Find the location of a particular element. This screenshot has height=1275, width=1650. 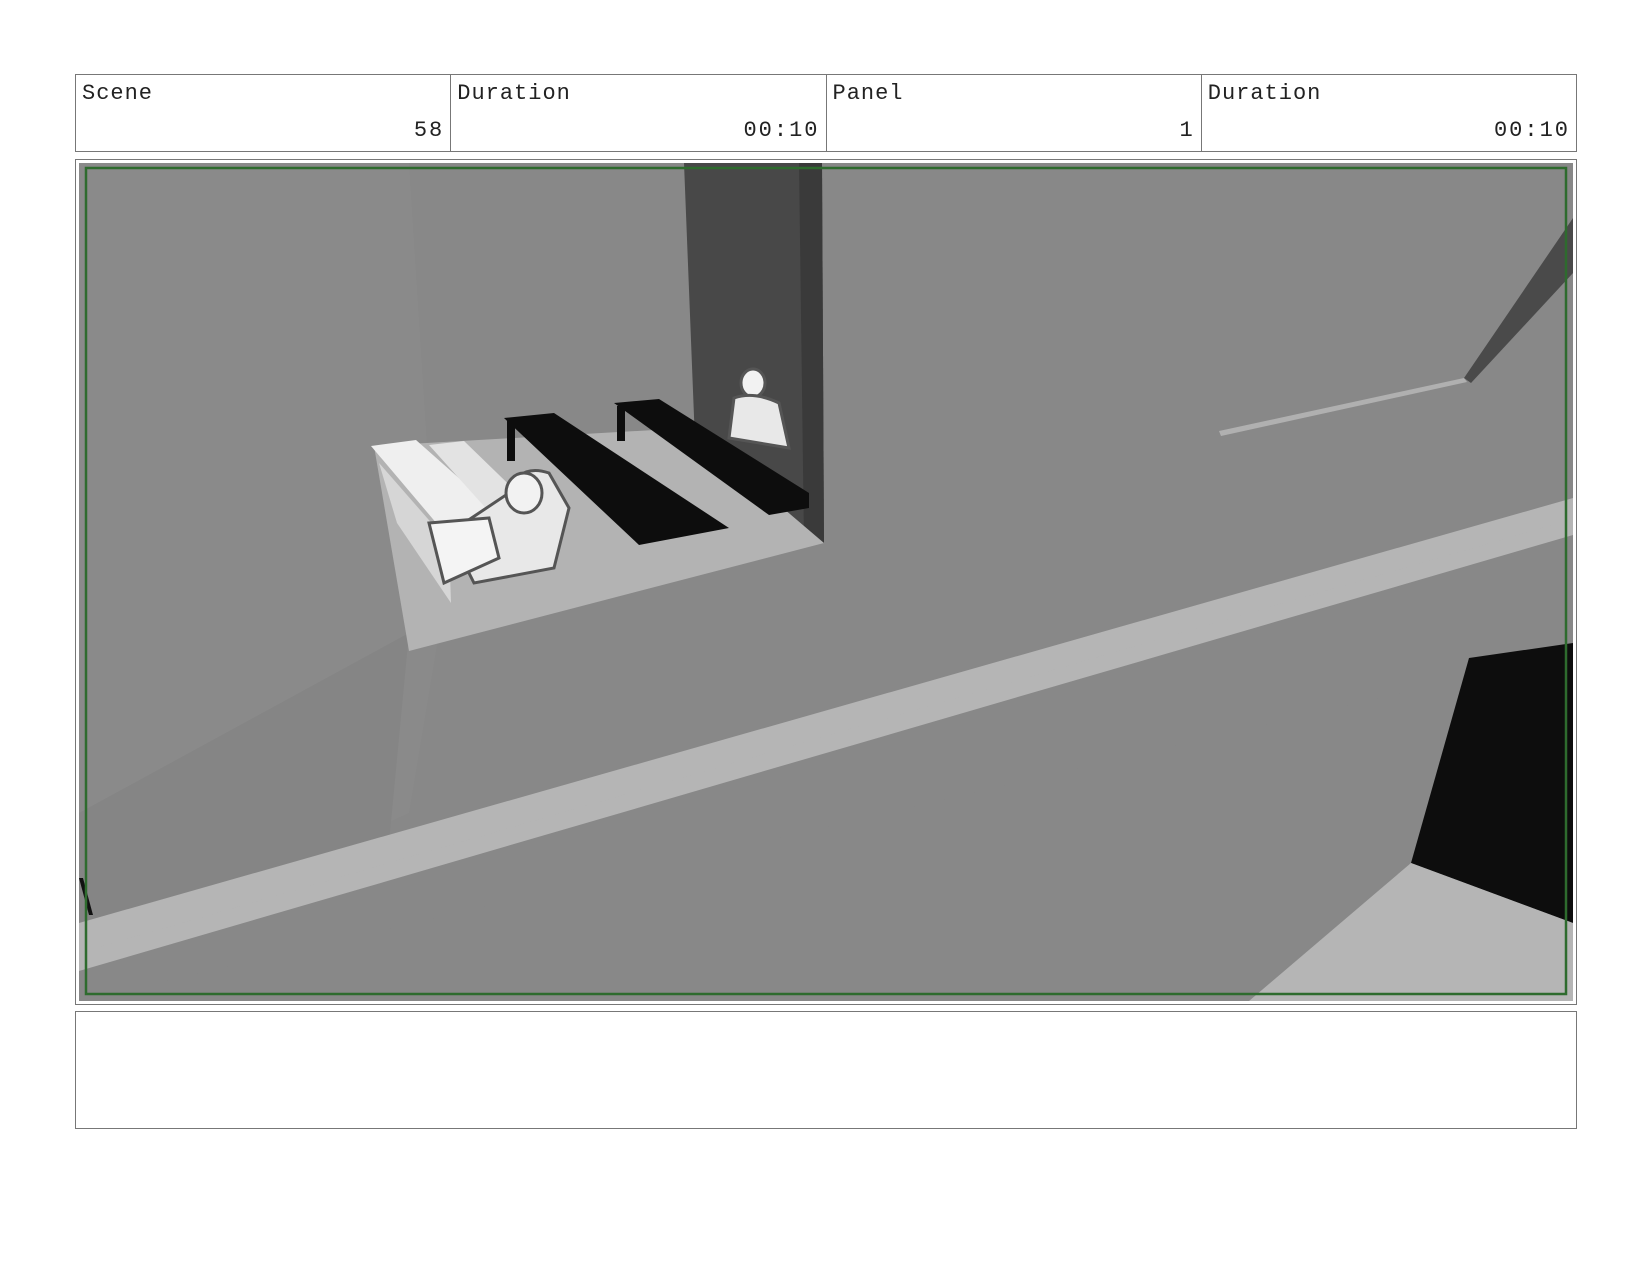

notes-box is located at coordinates (826, 1070).